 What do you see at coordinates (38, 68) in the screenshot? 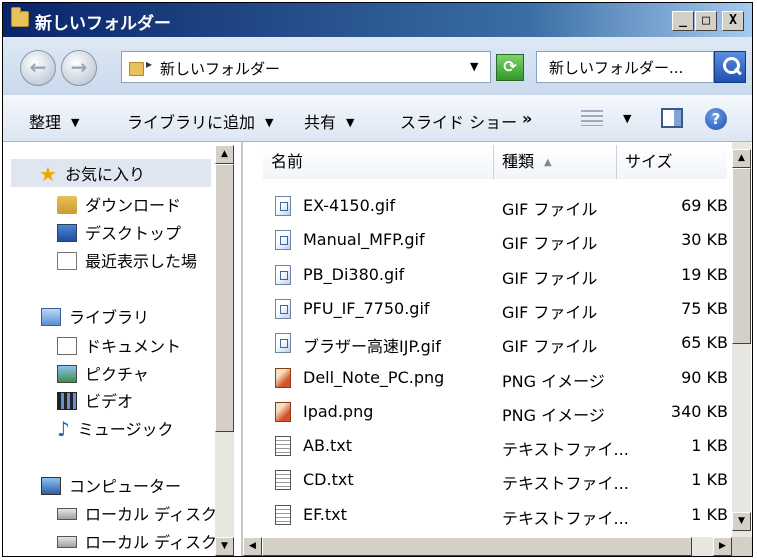
I see `back-button: ←` at bounding box center [38, 68].